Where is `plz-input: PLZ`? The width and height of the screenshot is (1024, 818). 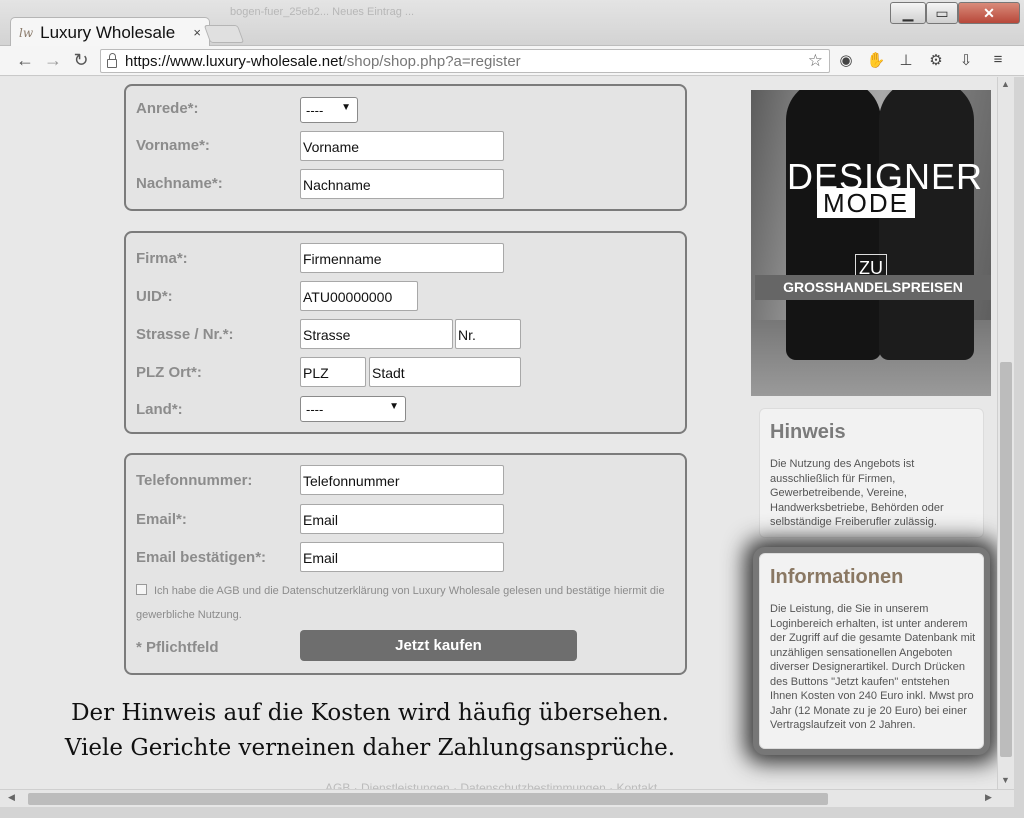
plz-input: PLZ is located at coordinates (333, 372).